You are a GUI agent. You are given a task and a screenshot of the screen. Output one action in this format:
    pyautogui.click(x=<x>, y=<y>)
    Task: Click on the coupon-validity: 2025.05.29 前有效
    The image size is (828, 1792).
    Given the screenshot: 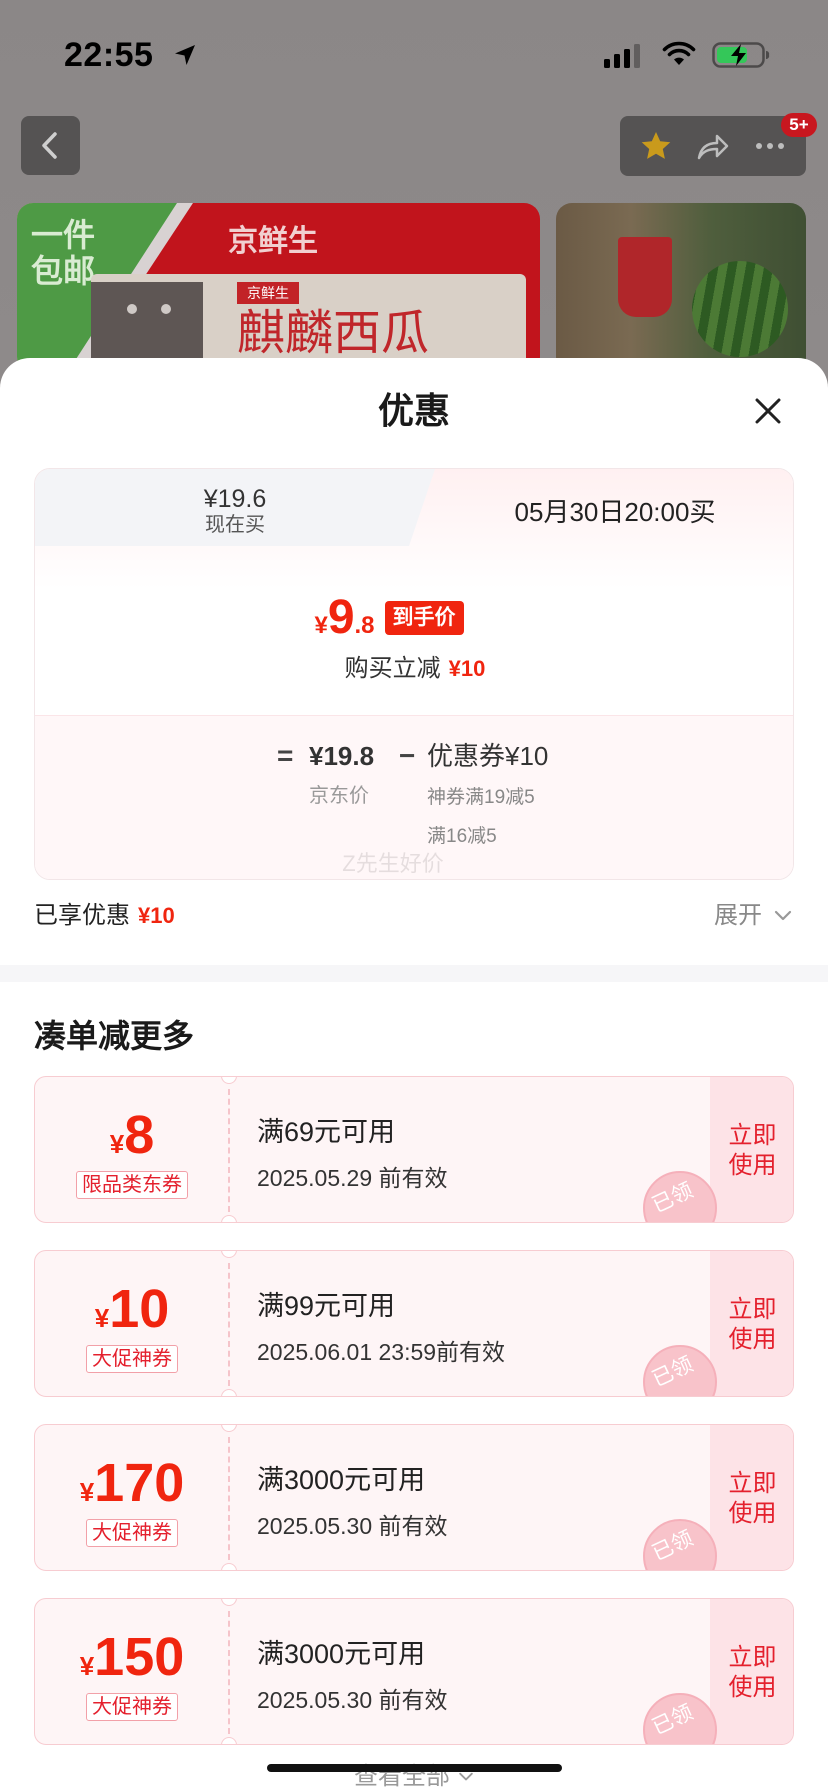 What is the action you would take?
    pyautogui.click(x=352, y=1178)
    